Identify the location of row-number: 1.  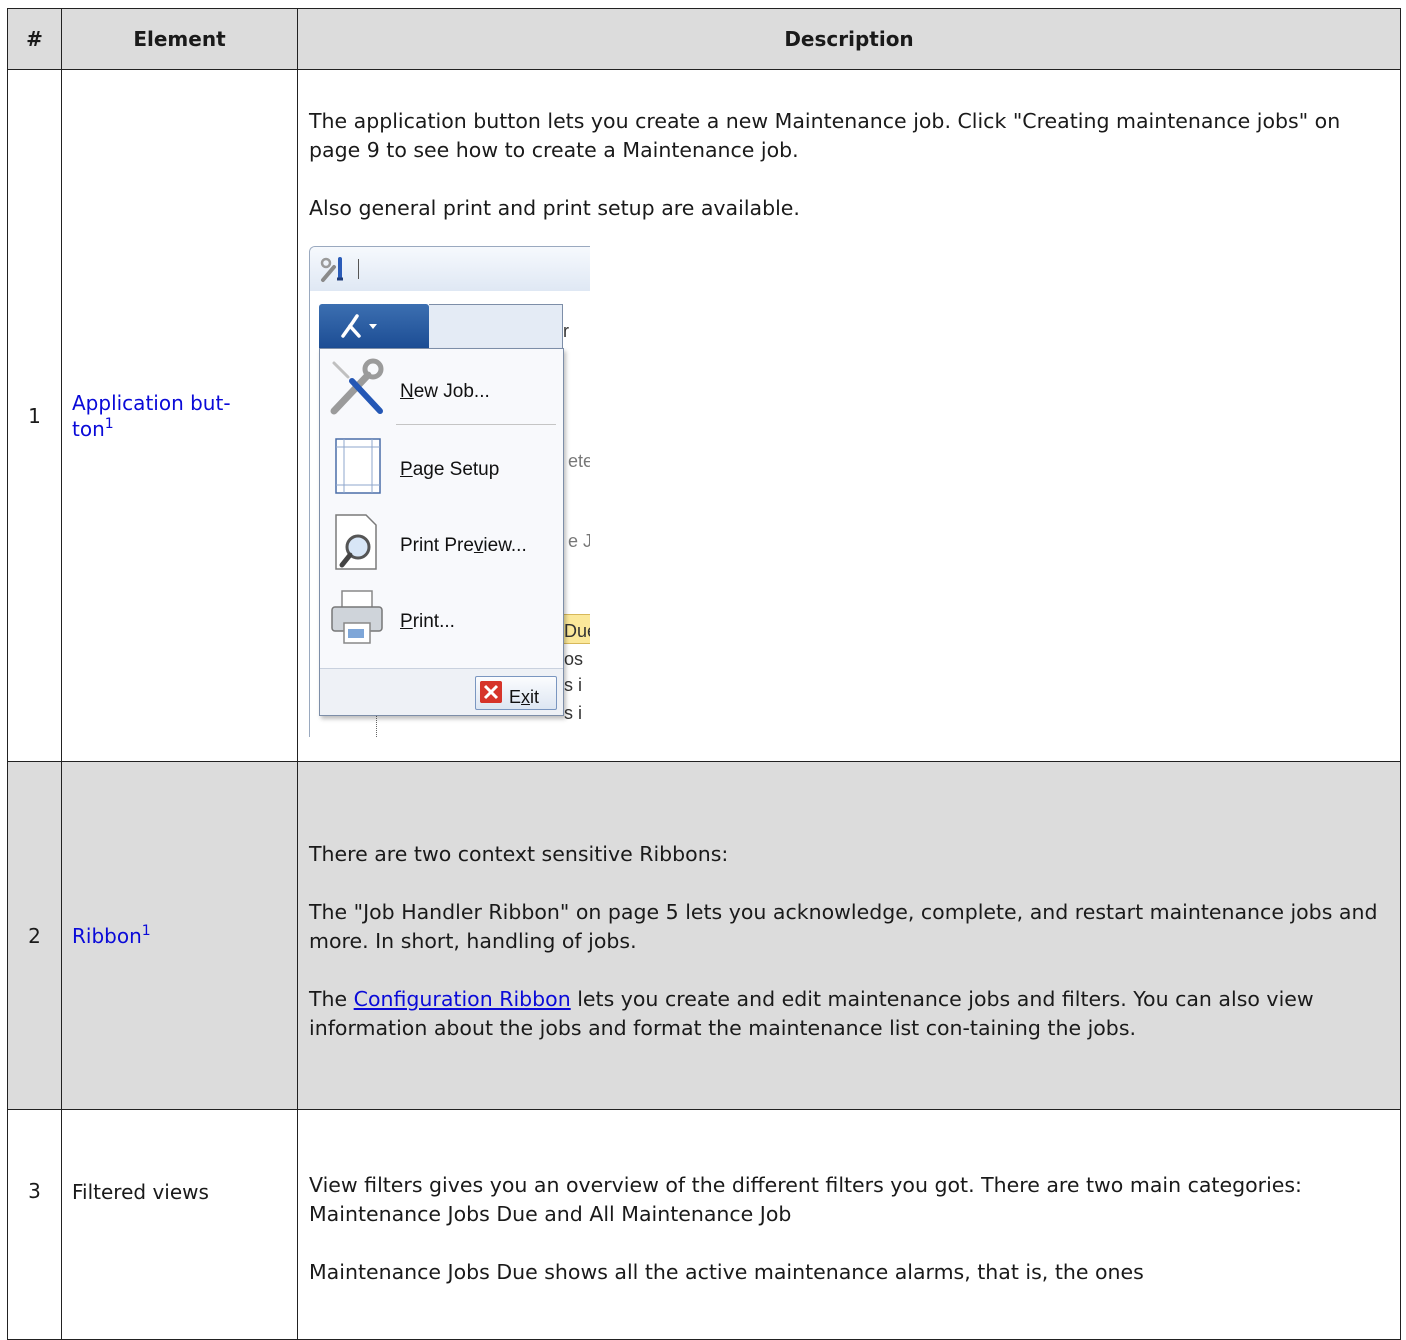
(34, 415).